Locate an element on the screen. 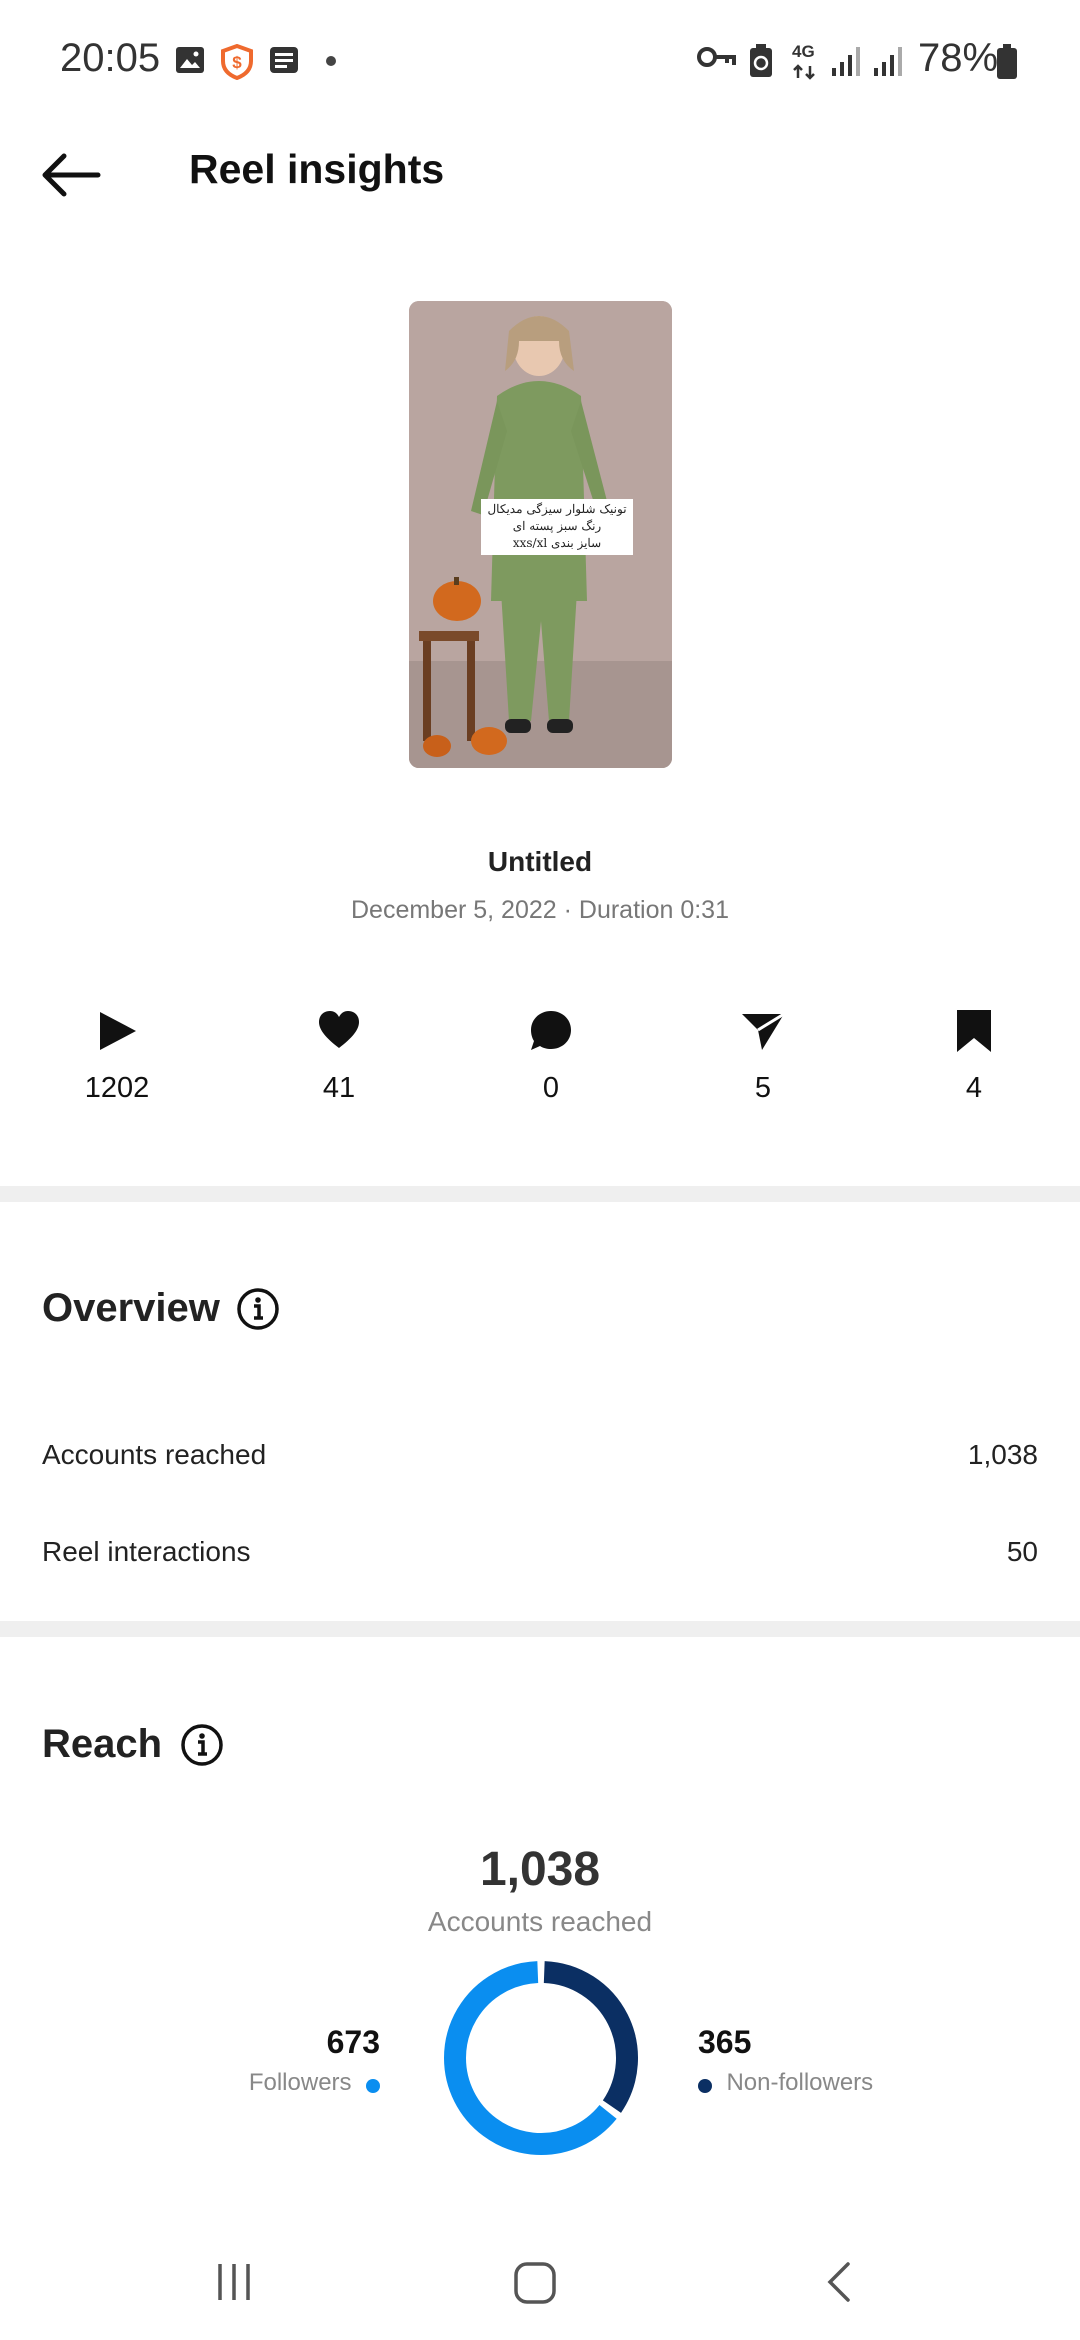  shield-app-icon: $ is located at coordinates (237, 62).